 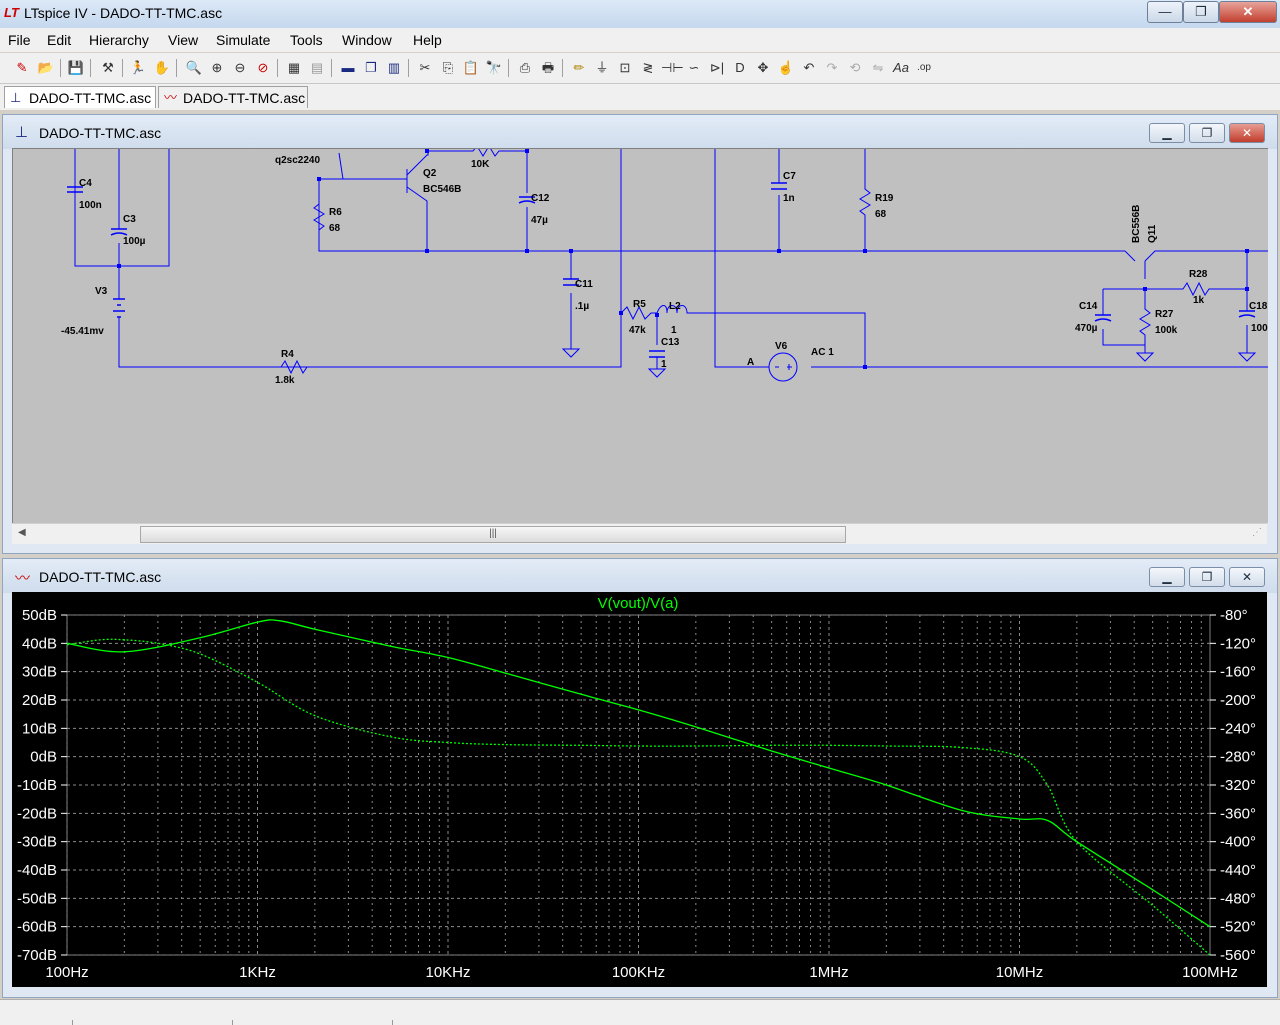 I want to click on x-tick-label: 1MHz, so click(x=828, y=972).